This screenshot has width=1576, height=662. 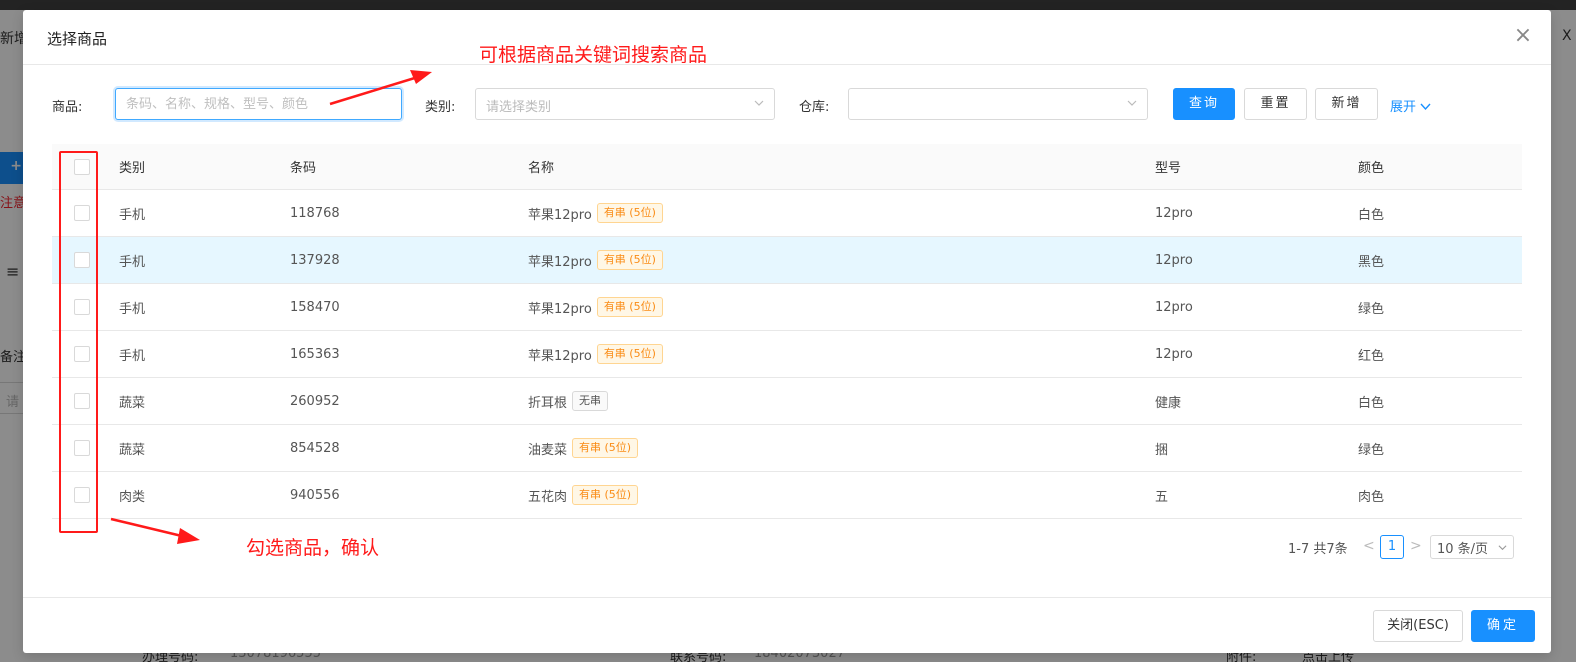 I want to click on pagination-prev-icon: <, so click(x=1369, y=546).